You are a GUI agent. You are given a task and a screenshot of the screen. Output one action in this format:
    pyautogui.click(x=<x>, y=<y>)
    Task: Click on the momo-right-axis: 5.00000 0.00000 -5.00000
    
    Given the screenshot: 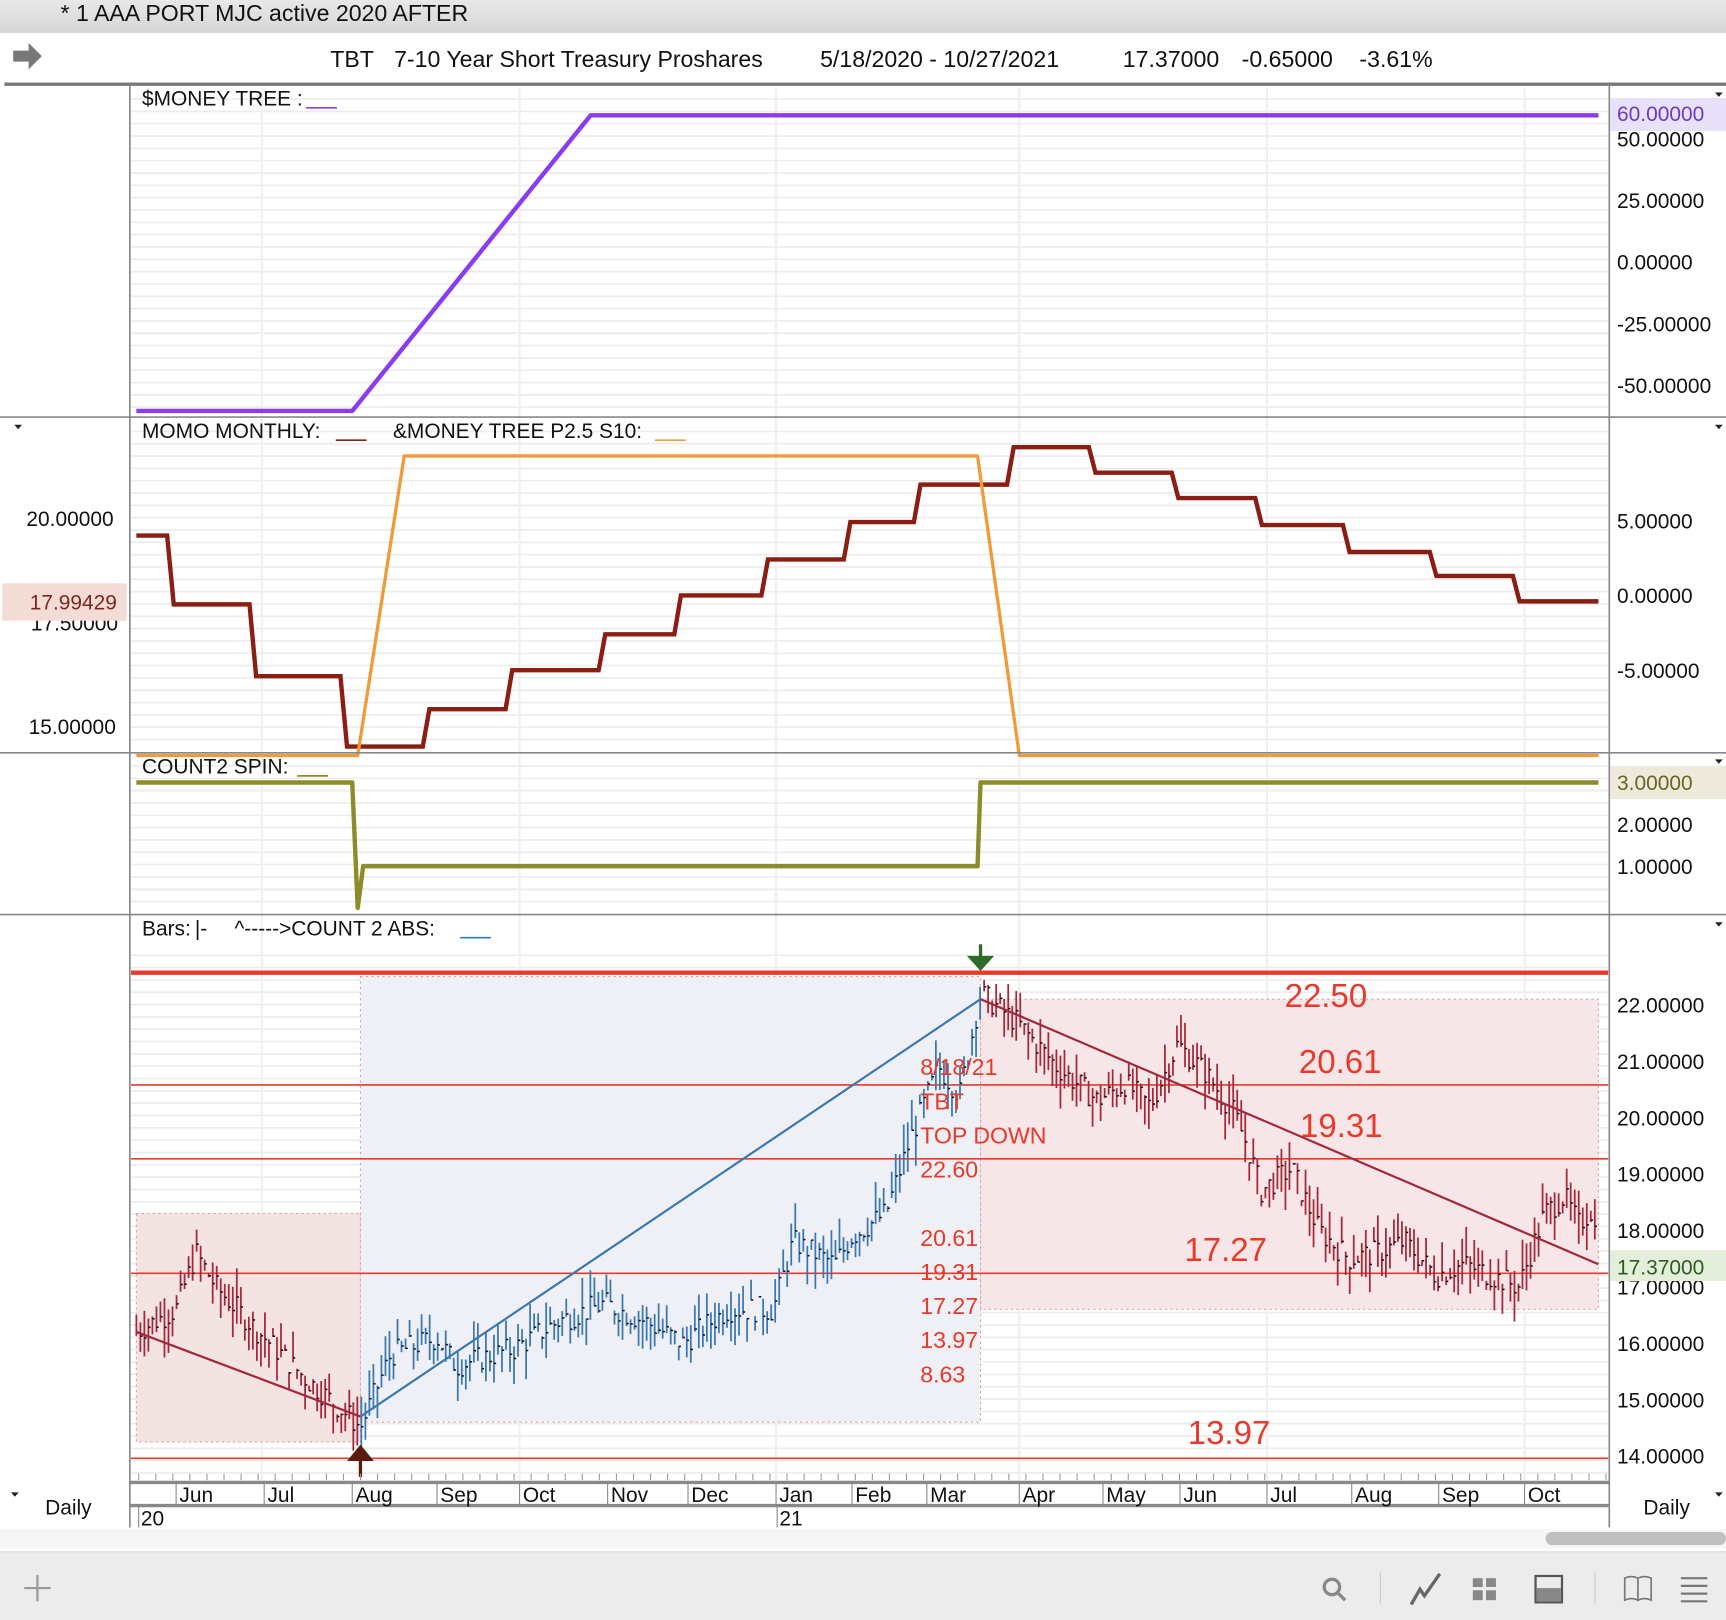 What is the action you would take?
    pyautogui.click(x=1658, y=596)
    